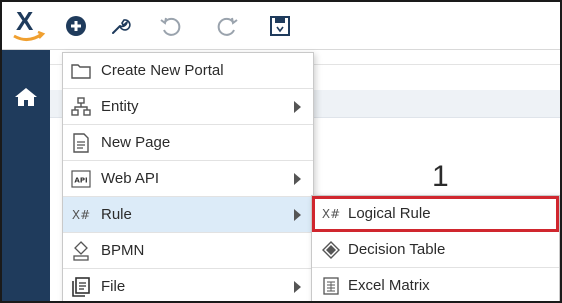 The image size is (562, 303). I want to click on submenu-item-decision-table: Decision Table, so click(435, 250).